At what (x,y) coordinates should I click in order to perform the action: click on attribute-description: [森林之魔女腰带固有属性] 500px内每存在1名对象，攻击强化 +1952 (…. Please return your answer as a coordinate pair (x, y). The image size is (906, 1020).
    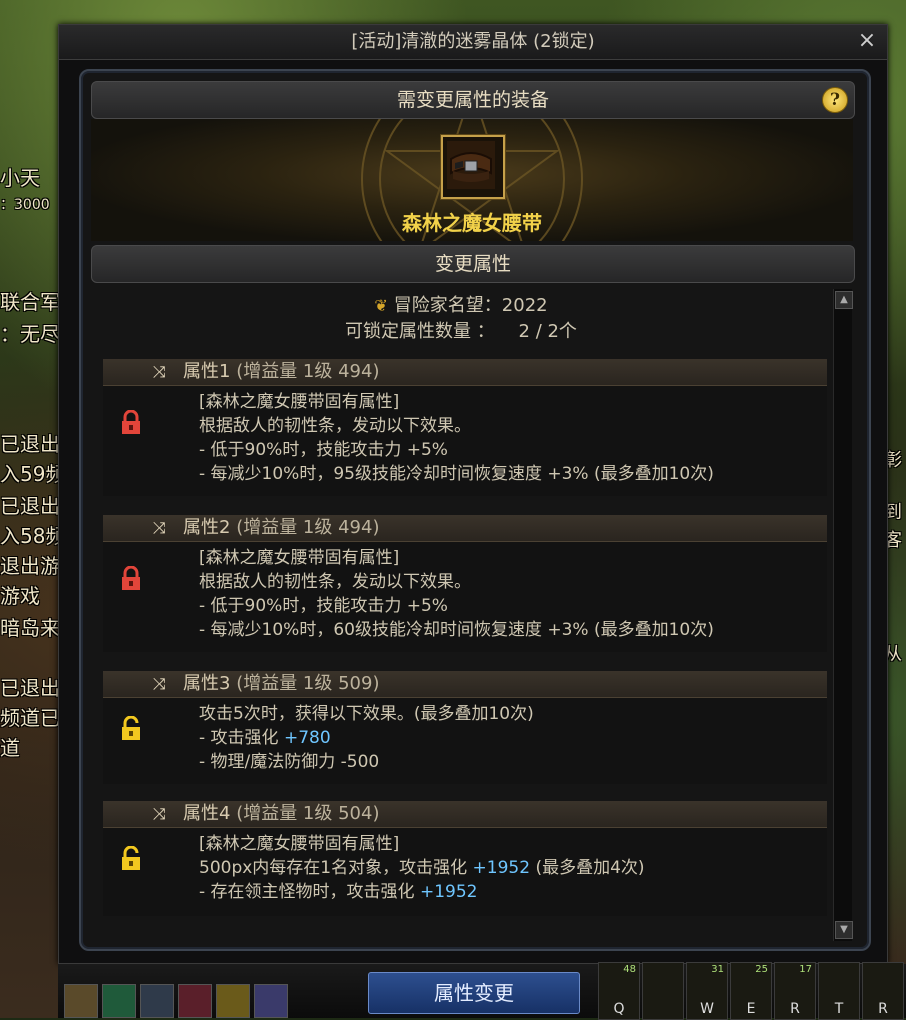
    Looking at the image, I should click on (422, 868).